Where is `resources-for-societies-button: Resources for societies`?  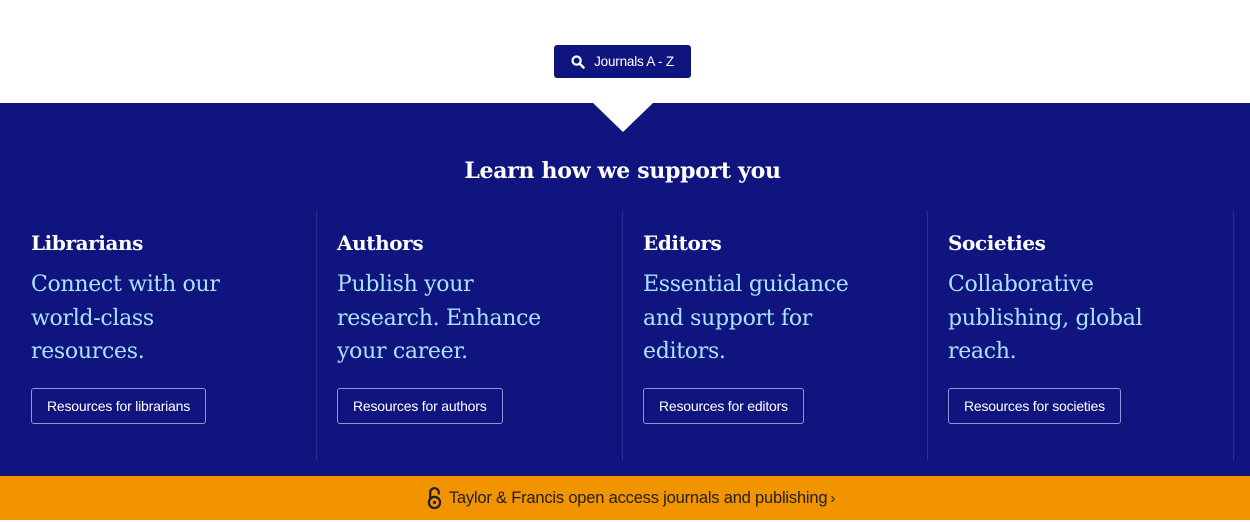 resources-for-societies-button: Resources for societies is located at coordinates (1034, 406).